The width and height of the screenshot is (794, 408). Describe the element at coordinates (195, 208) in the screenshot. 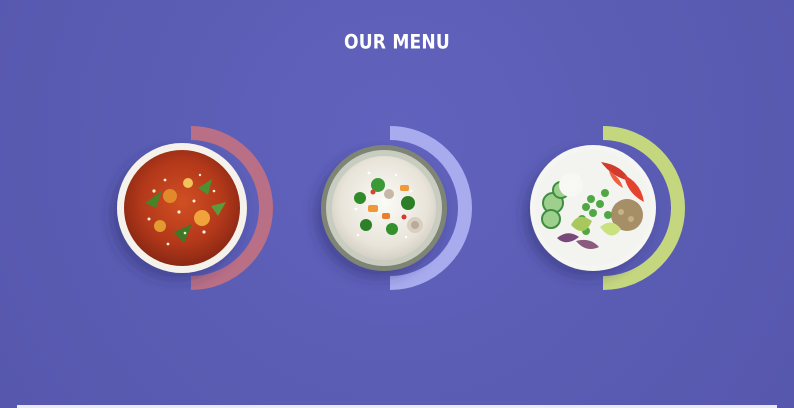

I see `soup-bowl-icon` at that location.